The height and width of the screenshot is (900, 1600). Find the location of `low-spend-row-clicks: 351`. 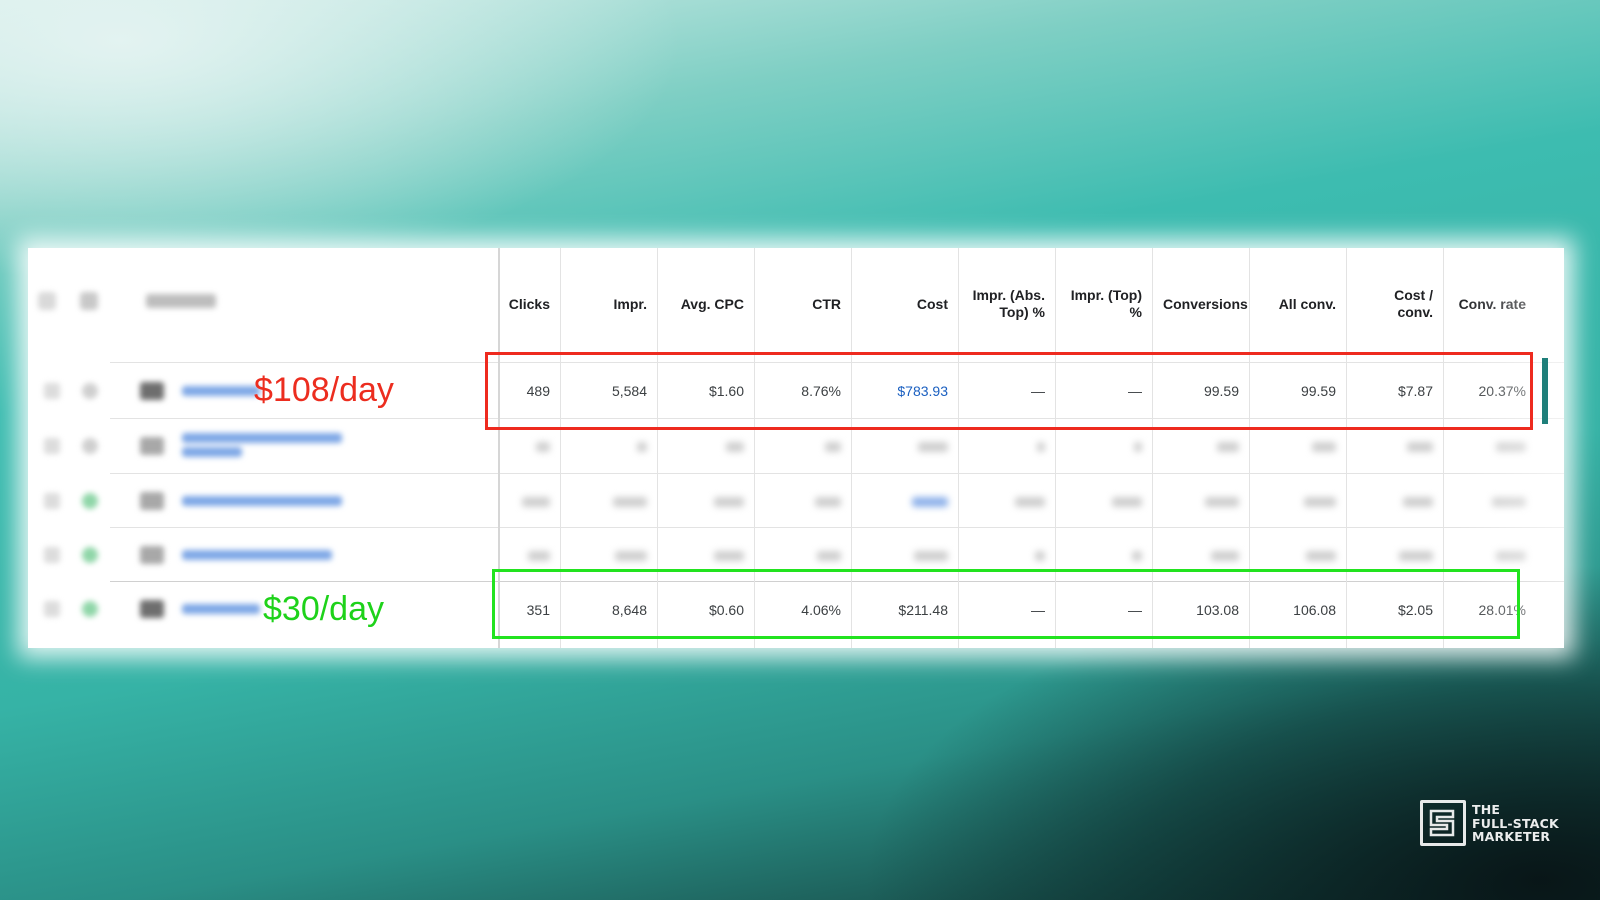

low-spend-row-clicks: 351 is located at coordinates (538, 610).